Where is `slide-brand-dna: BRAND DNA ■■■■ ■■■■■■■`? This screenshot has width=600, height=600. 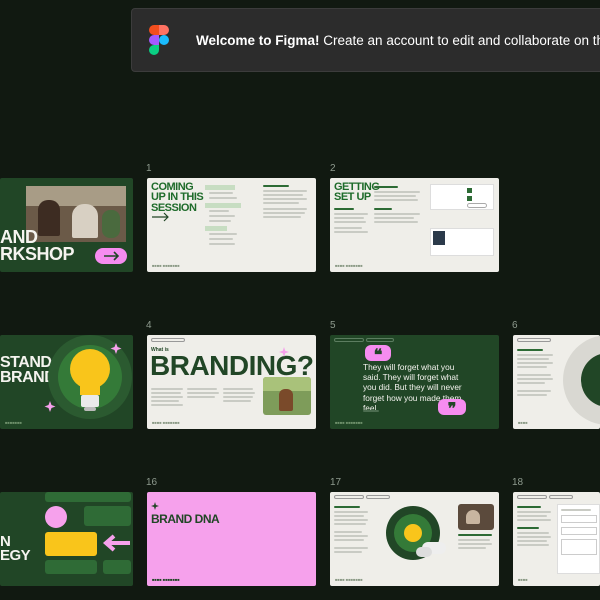 slide-brand-dna: BRAND DNA ■■■■ ■■■■■■■ is located at coordinates (231, 539).